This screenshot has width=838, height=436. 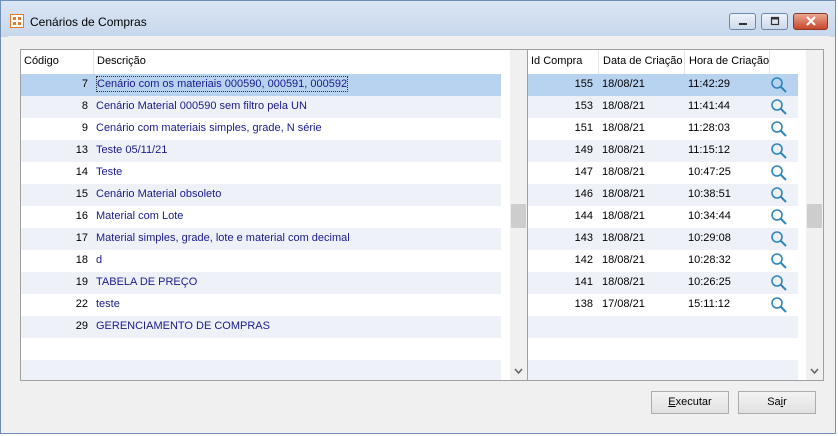 What do you see at coordinates (663, 261) in the screenshot?
I see `table-row: 142 18/08/21 10:28:32` at bounding box center [663, 261].